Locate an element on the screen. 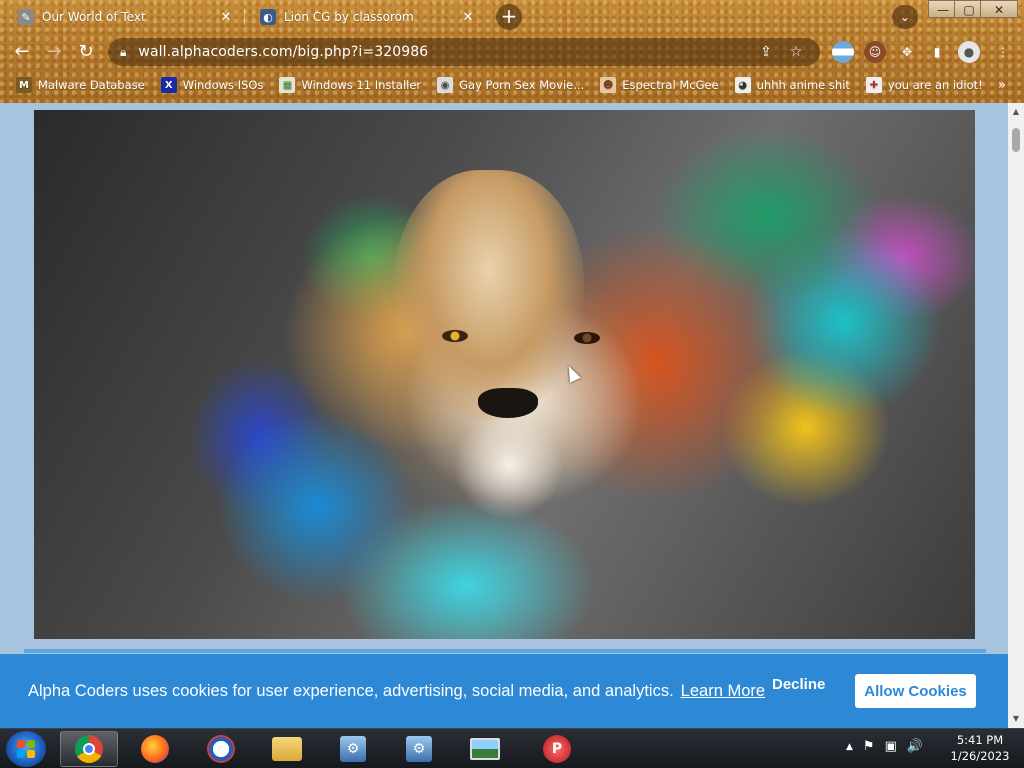 This screenshot has height=768, width=1024. bookmark-label: Windows 11 Installer is located at coordinates (361, 85).